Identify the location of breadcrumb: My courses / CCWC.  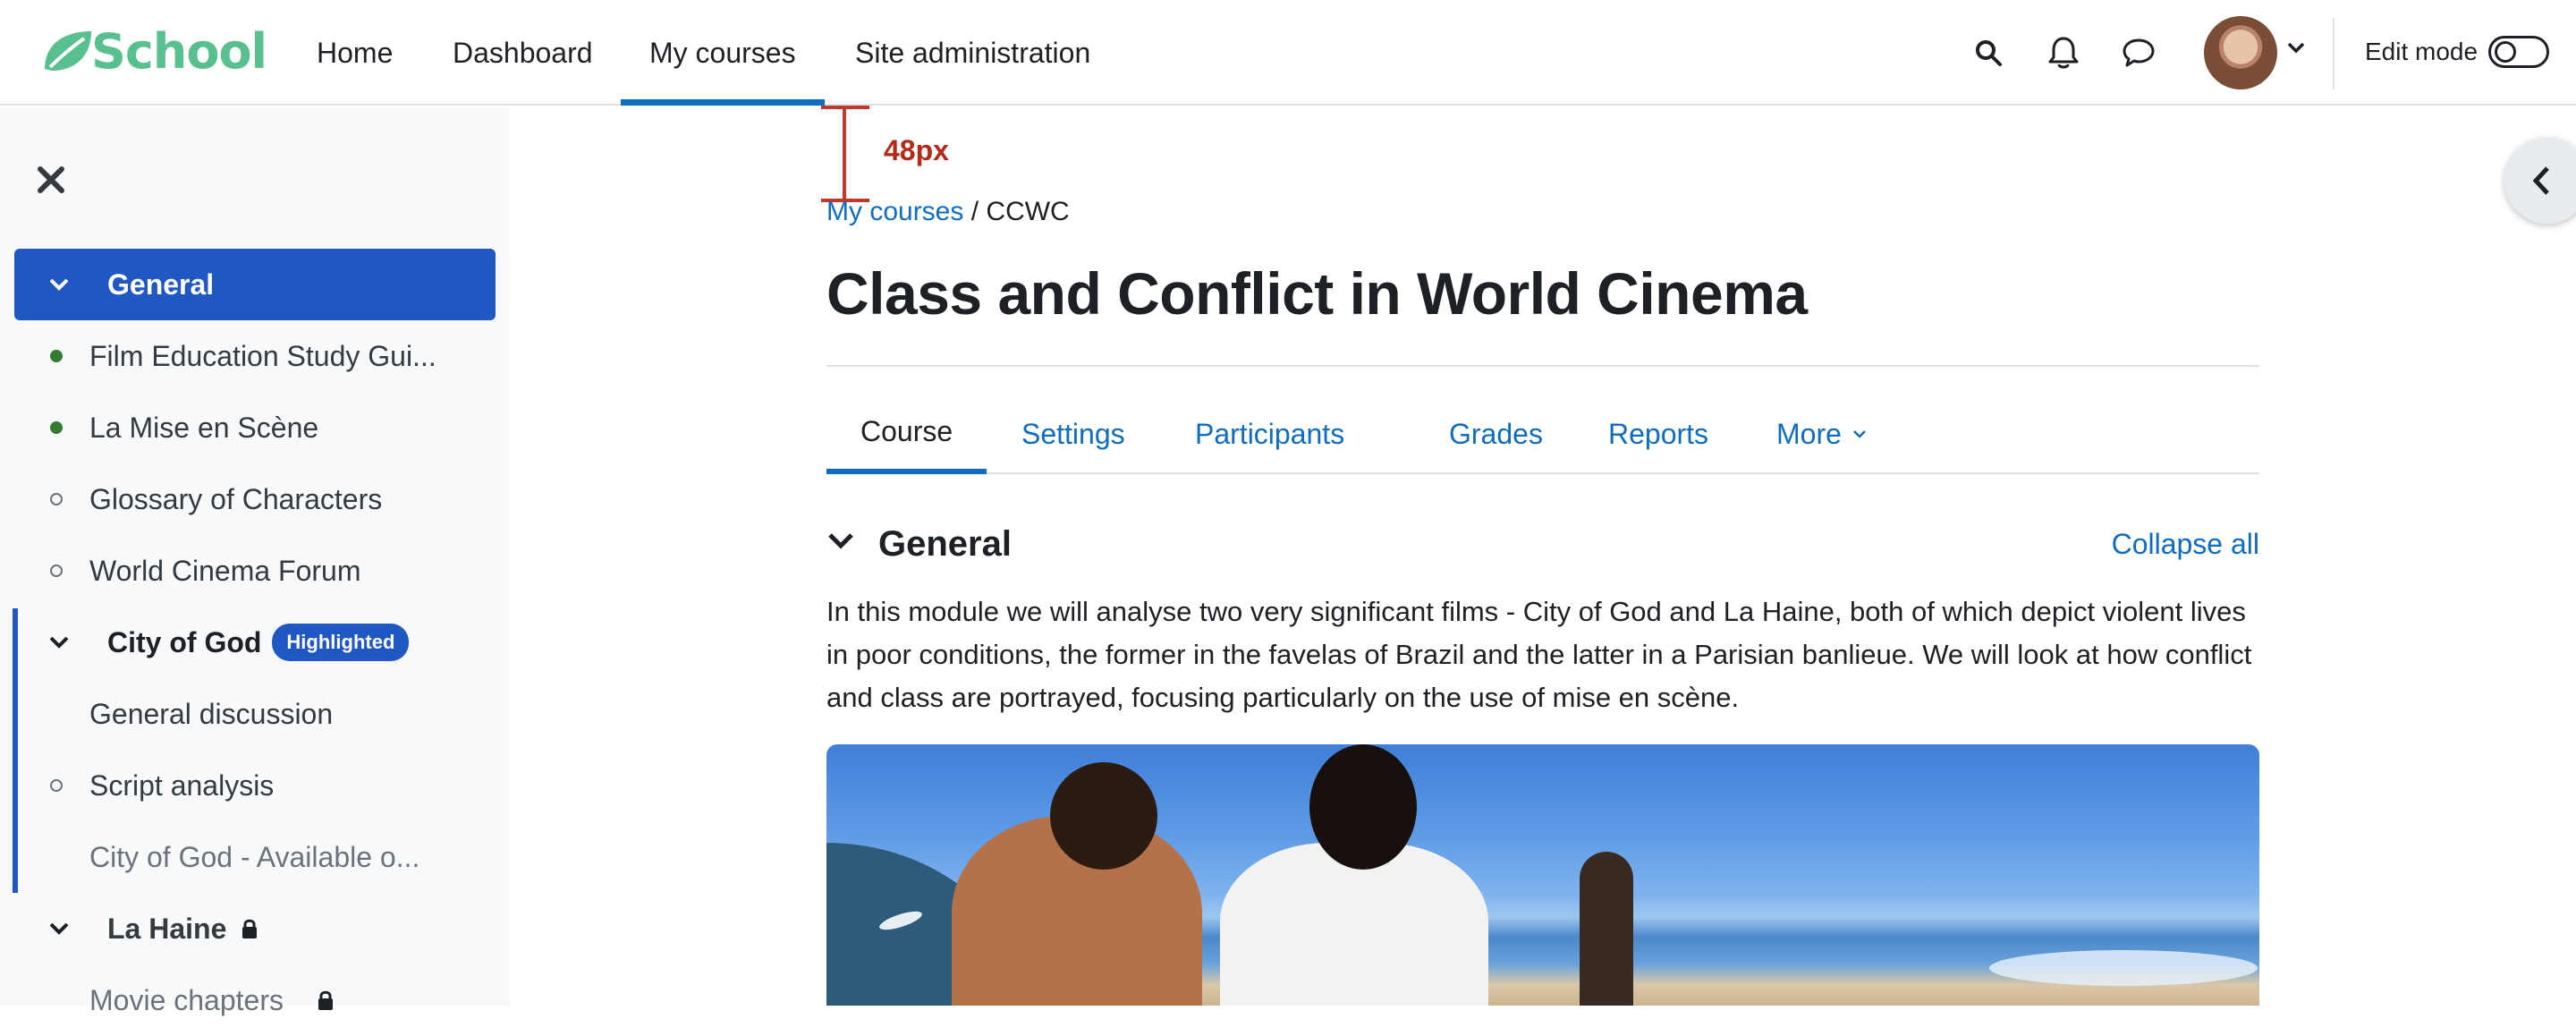
(948, 212).